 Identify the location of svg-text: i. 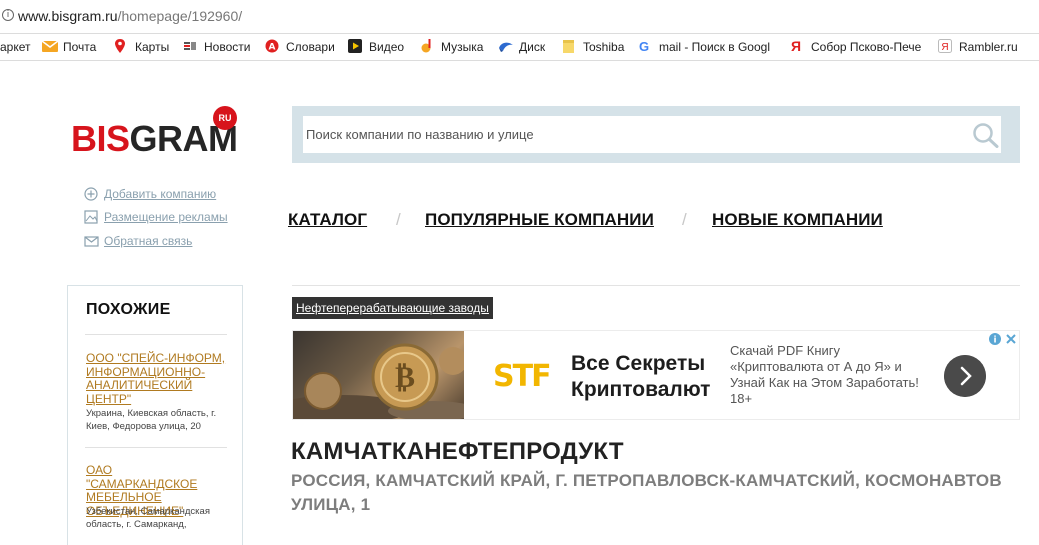
(994, 341).